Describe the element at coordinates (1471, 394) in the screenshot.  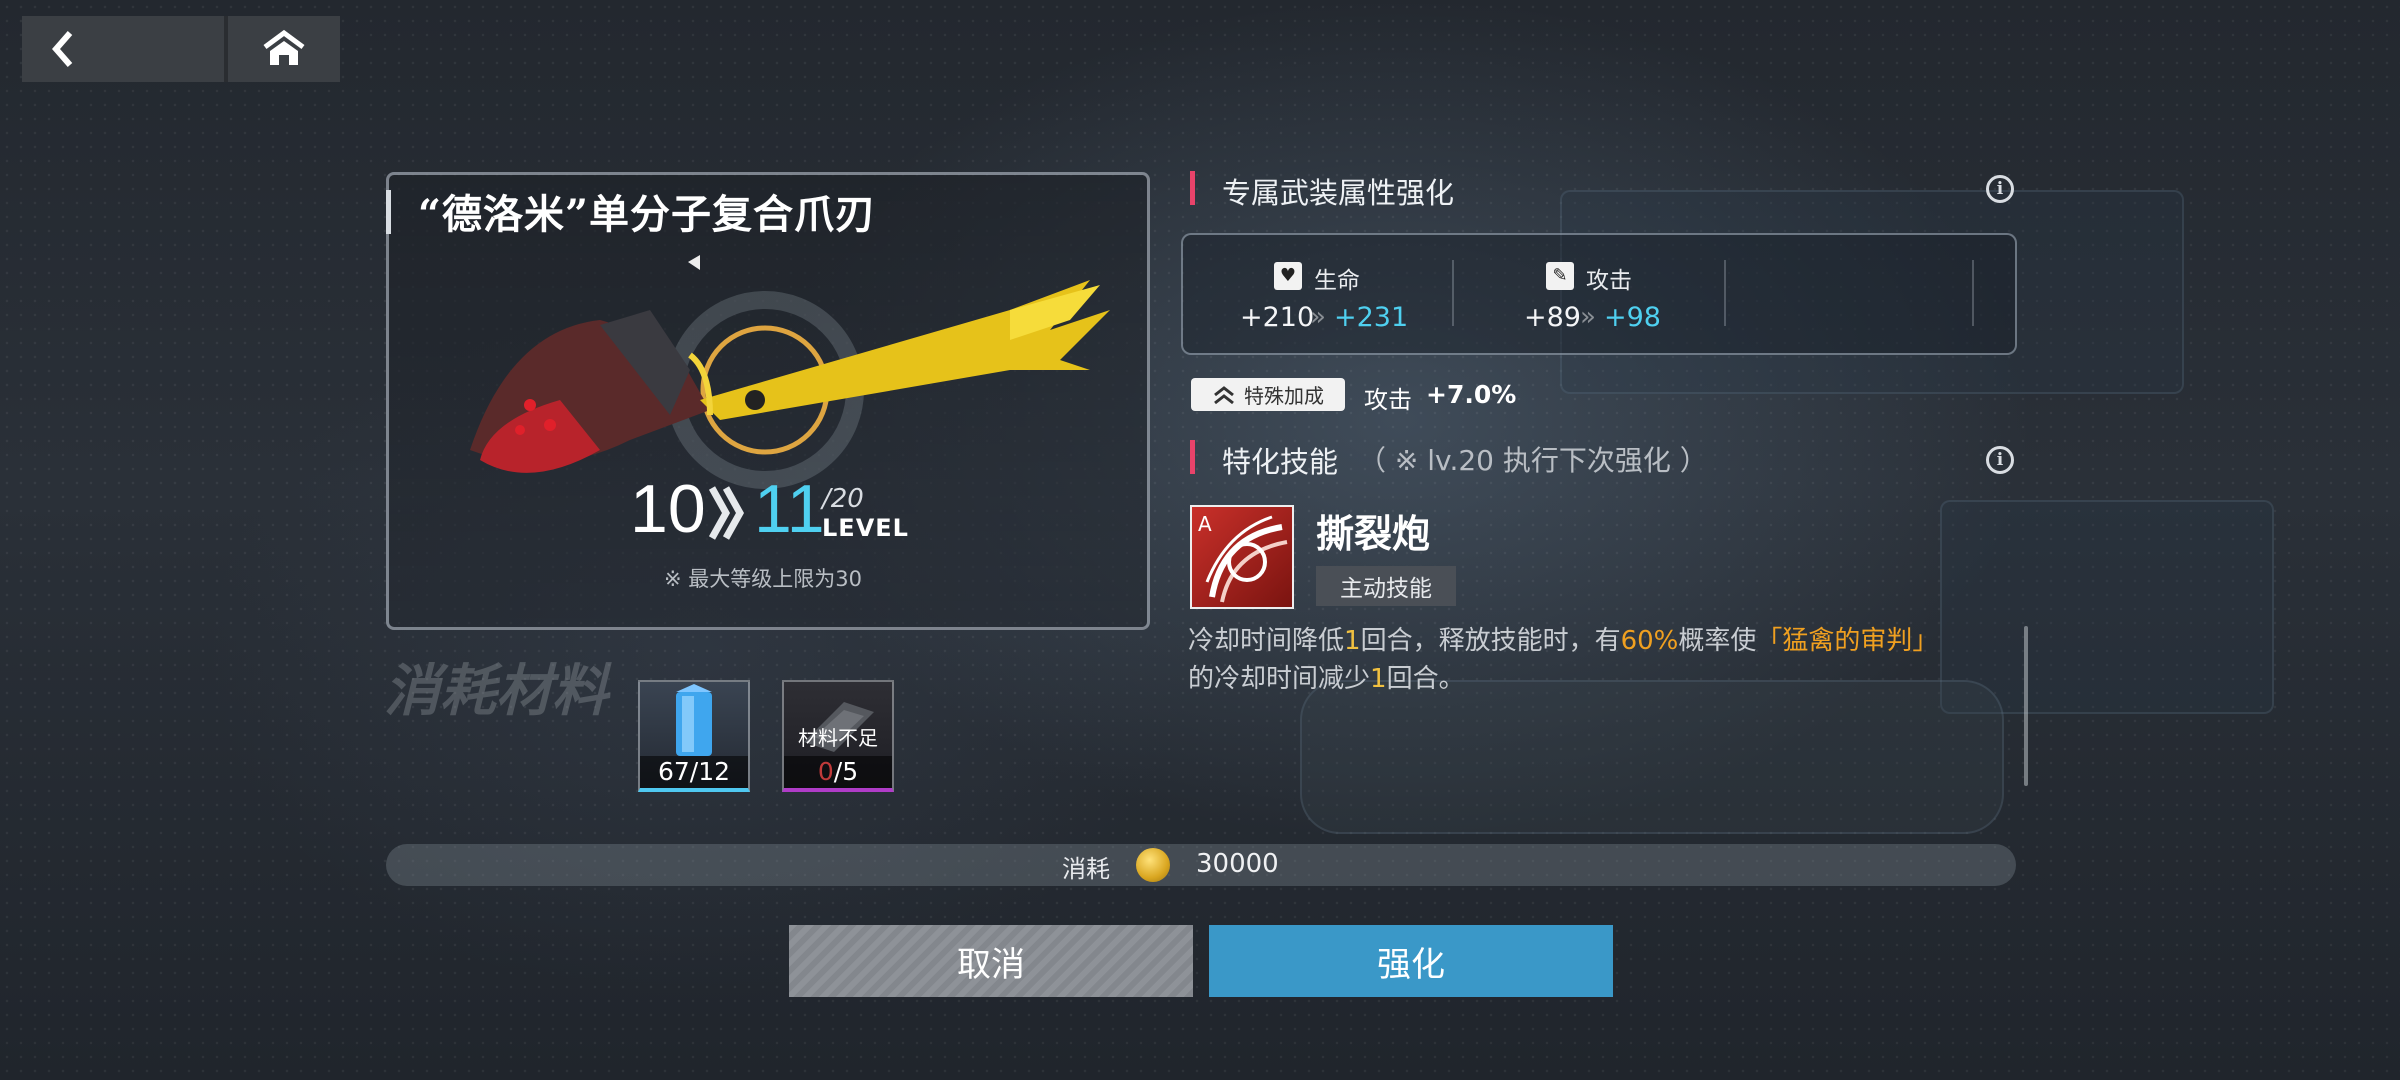
I see `special-bonus-value: +7.0%` at that location.